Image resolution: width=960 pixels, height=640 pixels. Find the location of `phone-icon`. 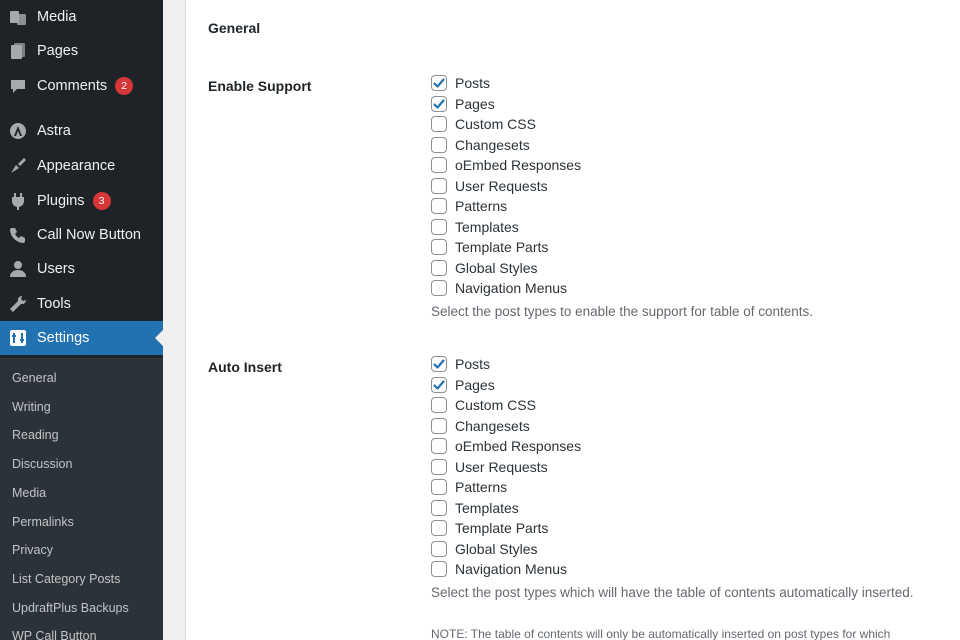

phone-icon is located at coordinates (18, 235).